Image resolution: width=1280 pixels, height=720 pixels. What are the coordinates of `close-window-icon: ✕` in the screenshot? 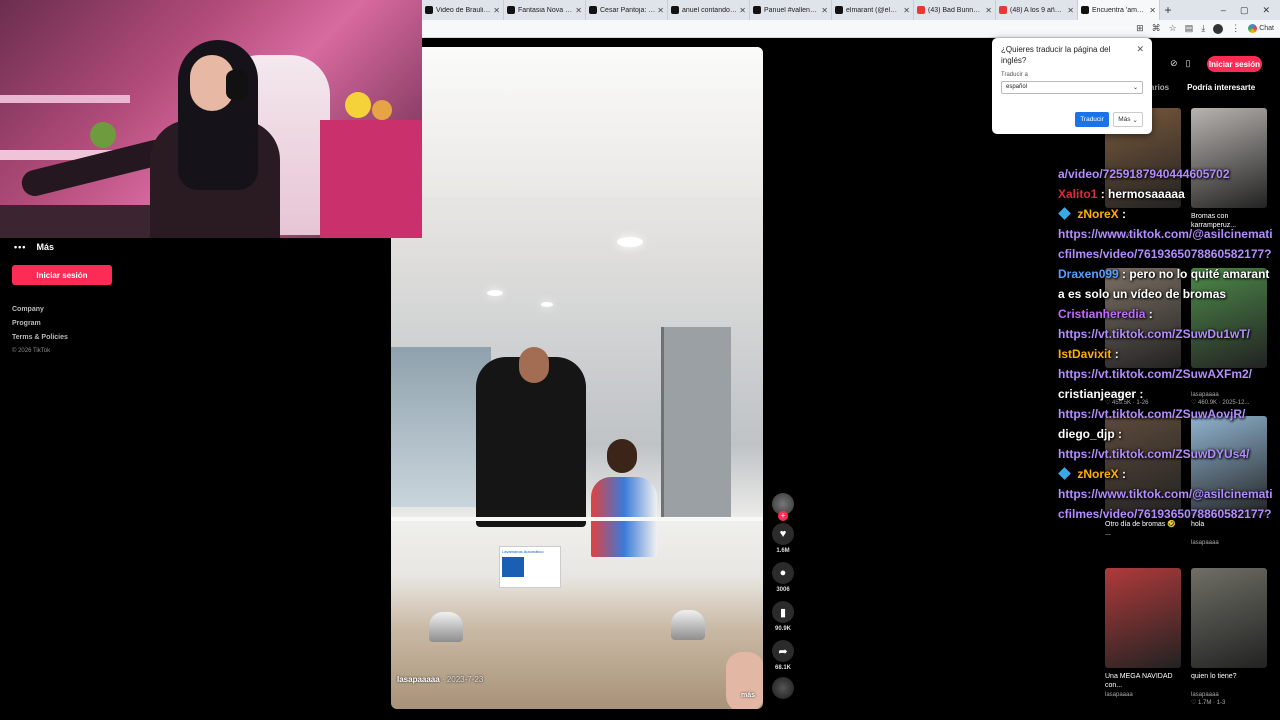 It's located at (1266, 10).